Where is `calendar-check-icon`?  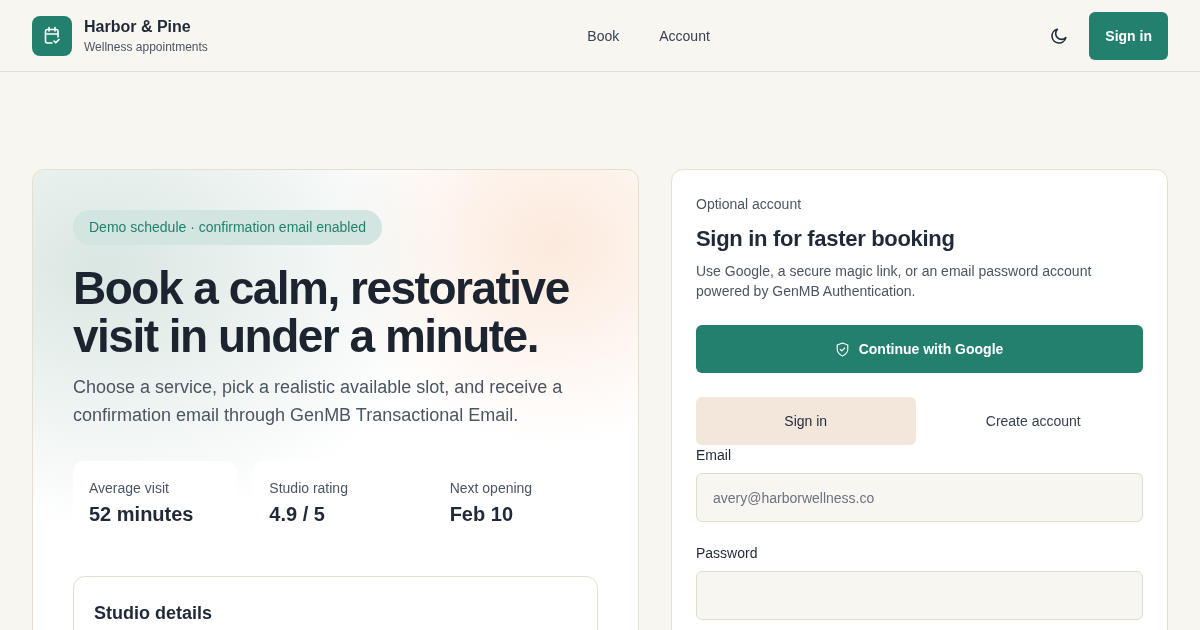 calendar-check-icon is located at coordinates (52, 35).